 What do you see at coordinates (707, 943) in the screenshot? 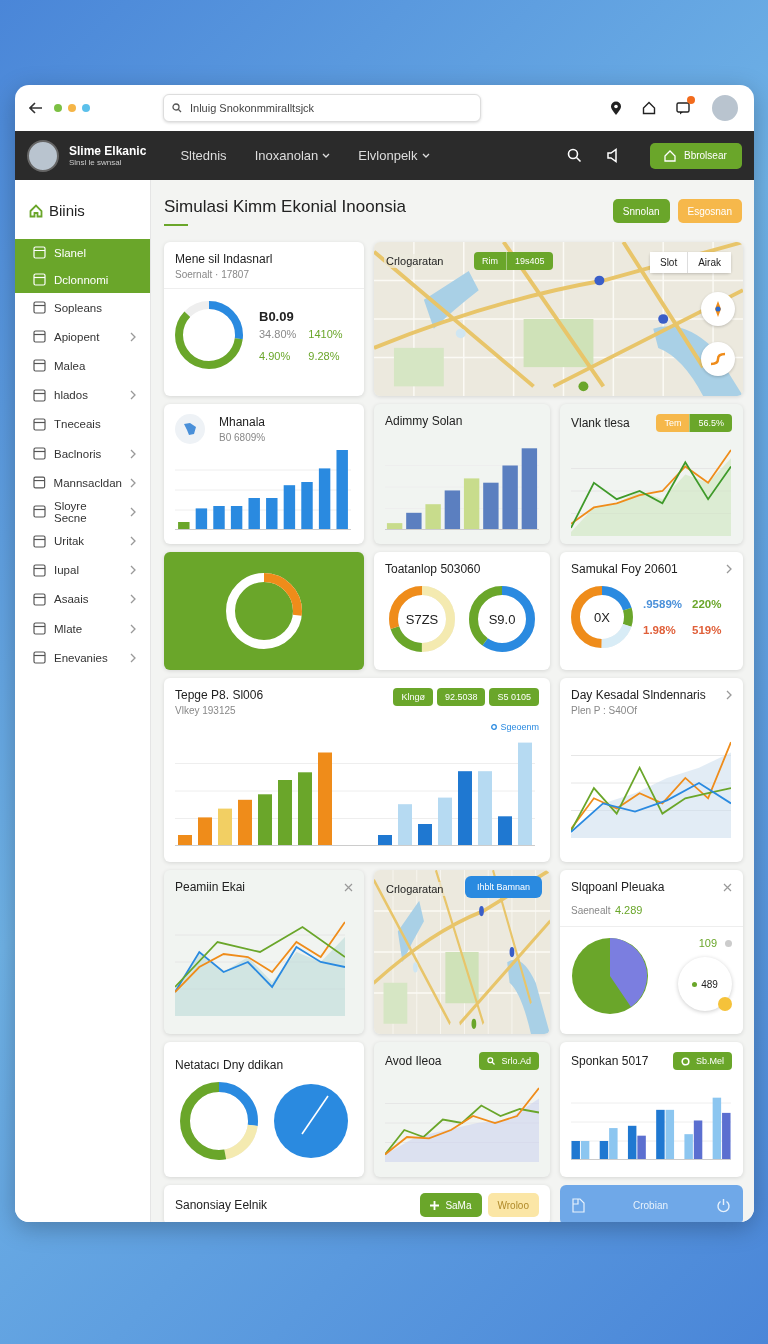
I see `legend-value: 109` at bounding box center [707, 943].